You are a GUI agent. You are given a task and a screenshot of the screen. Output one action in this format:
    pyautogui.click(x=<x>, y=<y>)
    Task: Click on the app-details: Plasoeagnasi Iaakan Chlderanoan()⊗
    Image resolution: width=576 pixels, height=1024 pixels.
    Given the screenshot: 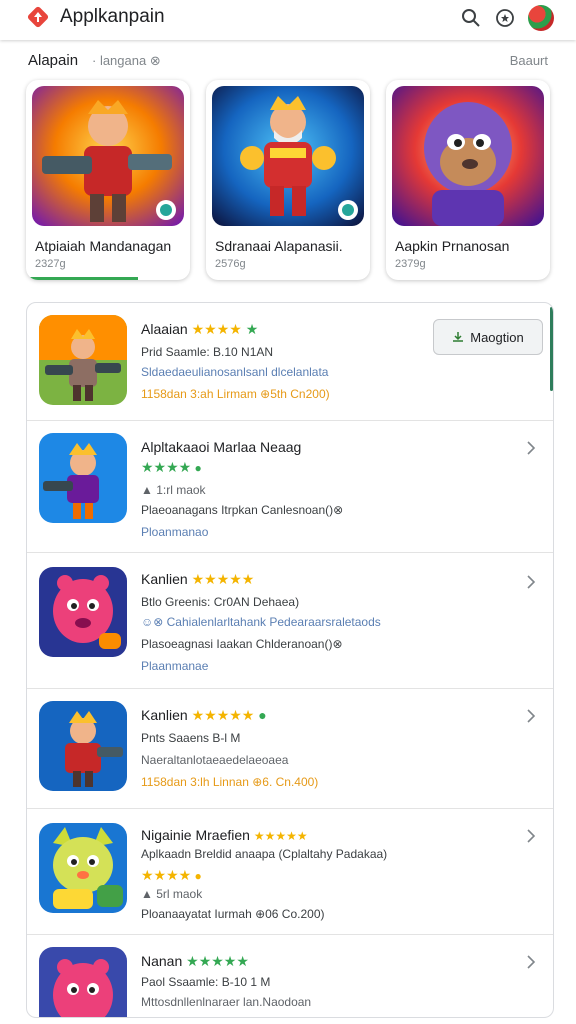 What is the action you would take?
    pyautogui.click(x=242, y=644)
    